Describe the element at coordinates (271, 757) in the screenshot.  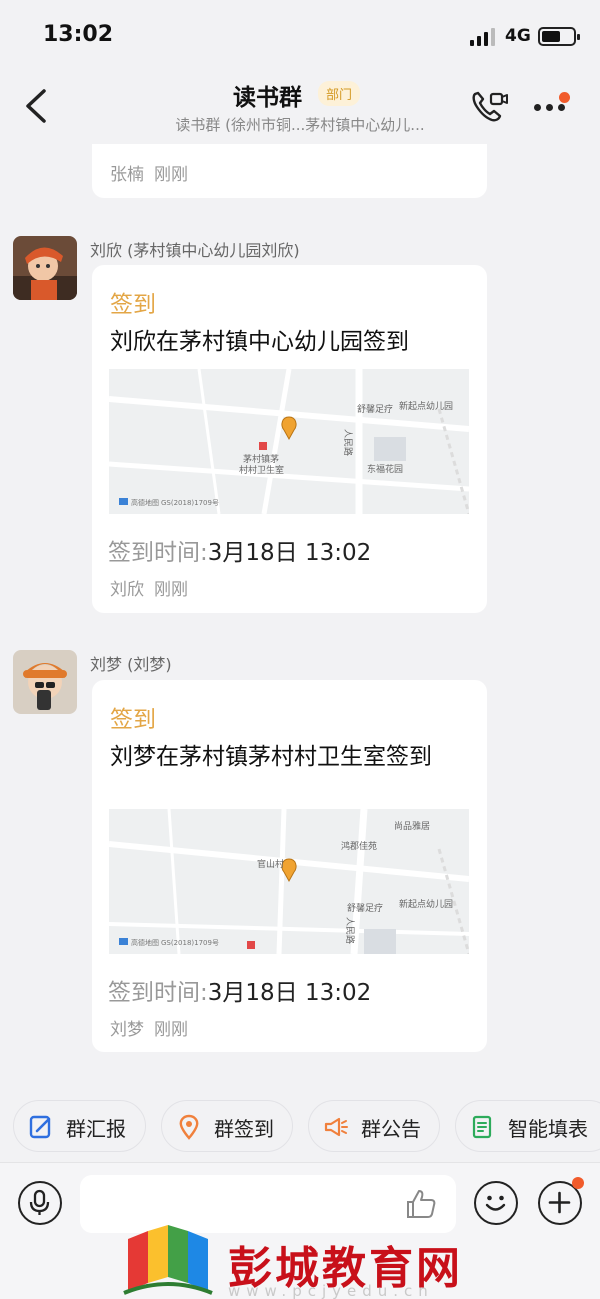
I see `checkin-text: 刘梦在茅村镇茅村村卫生室签到` at that location.